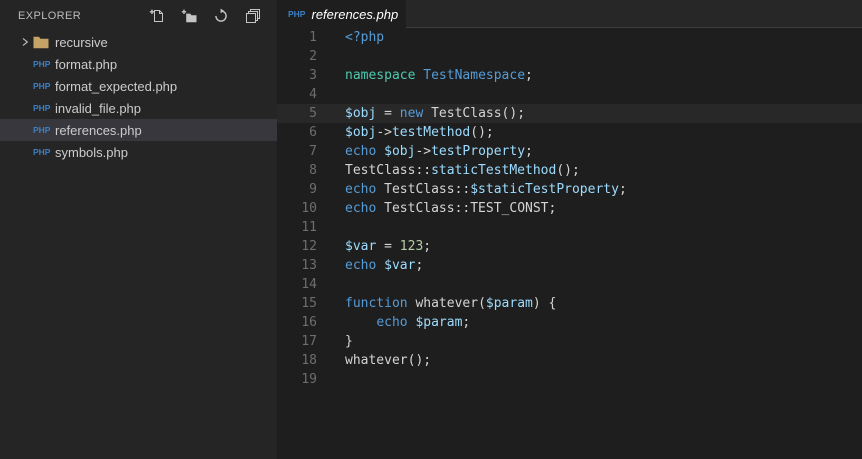  Describe the element at coordinates (313, 132) in the screenshot. I see `line-number: 6` at that location.